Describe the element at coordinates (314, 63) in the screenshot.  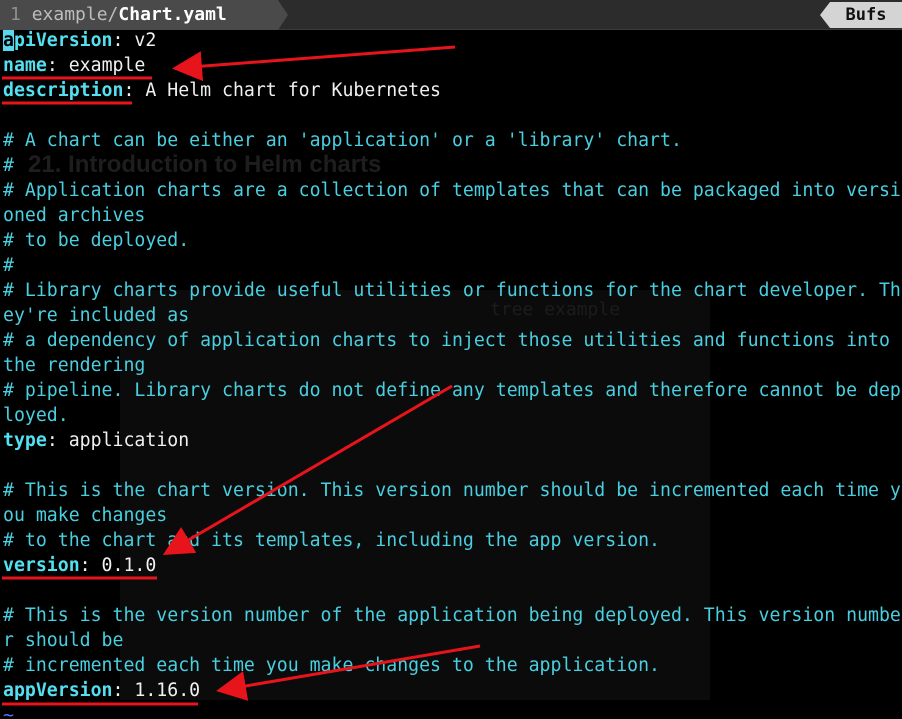
I see `arrow-to-name` at that location.